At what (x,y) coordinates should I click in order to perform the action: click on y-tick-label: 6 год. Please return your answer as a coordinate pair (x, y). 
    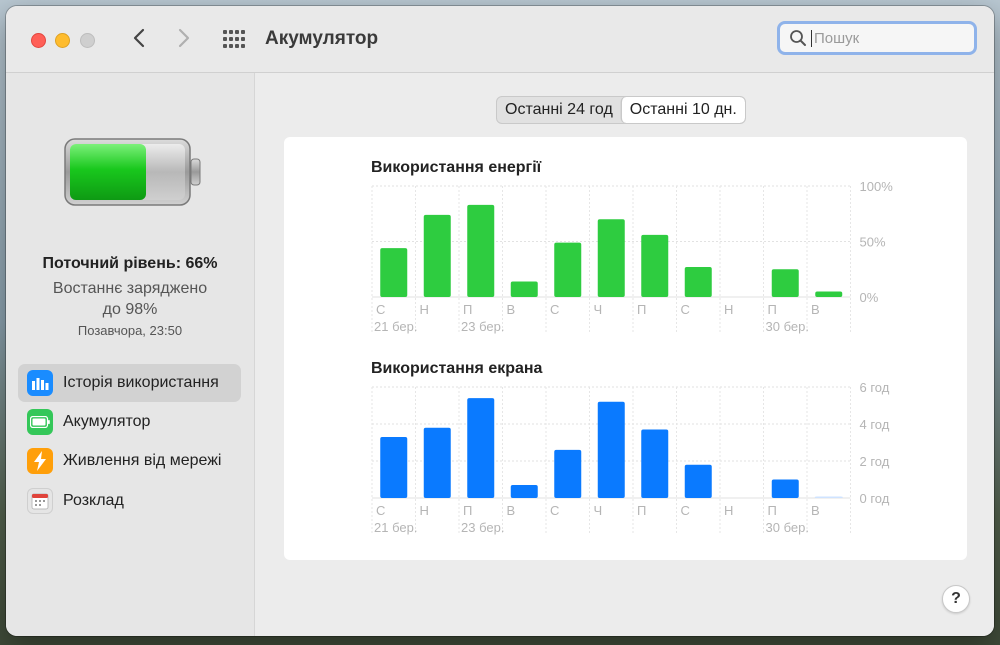
    Looking at the image, I should click on (875, 387).